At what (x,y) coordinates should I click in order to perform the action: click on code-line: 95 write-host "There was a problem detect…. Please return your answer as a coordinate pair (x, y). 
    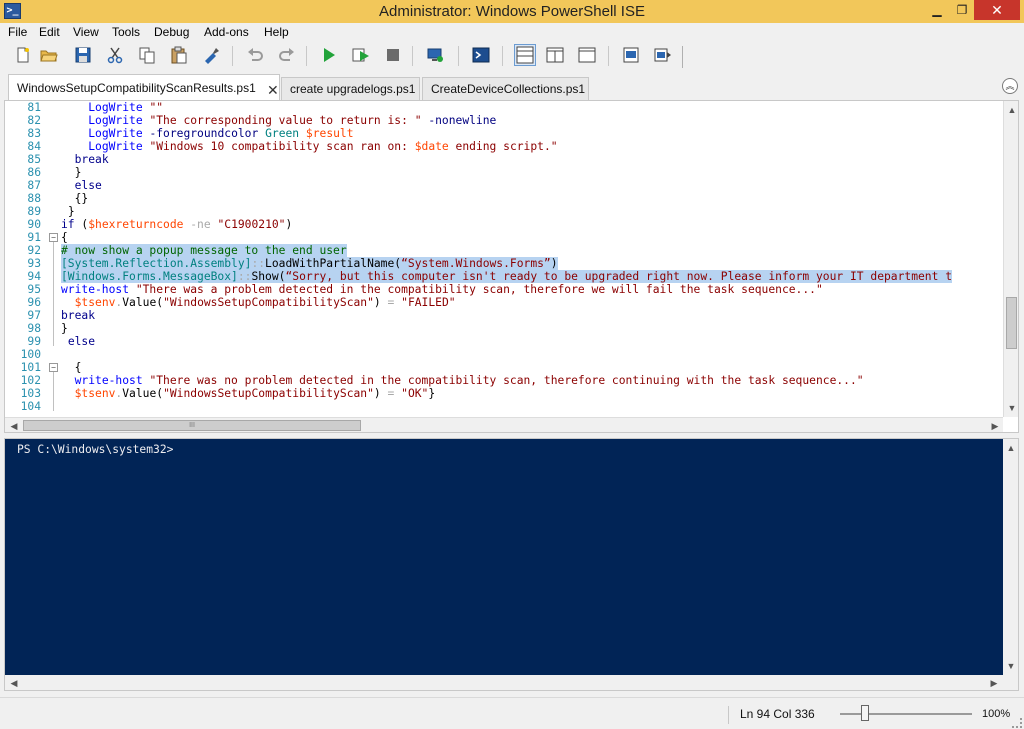
    Looking at the image, I should click on (504, 289).